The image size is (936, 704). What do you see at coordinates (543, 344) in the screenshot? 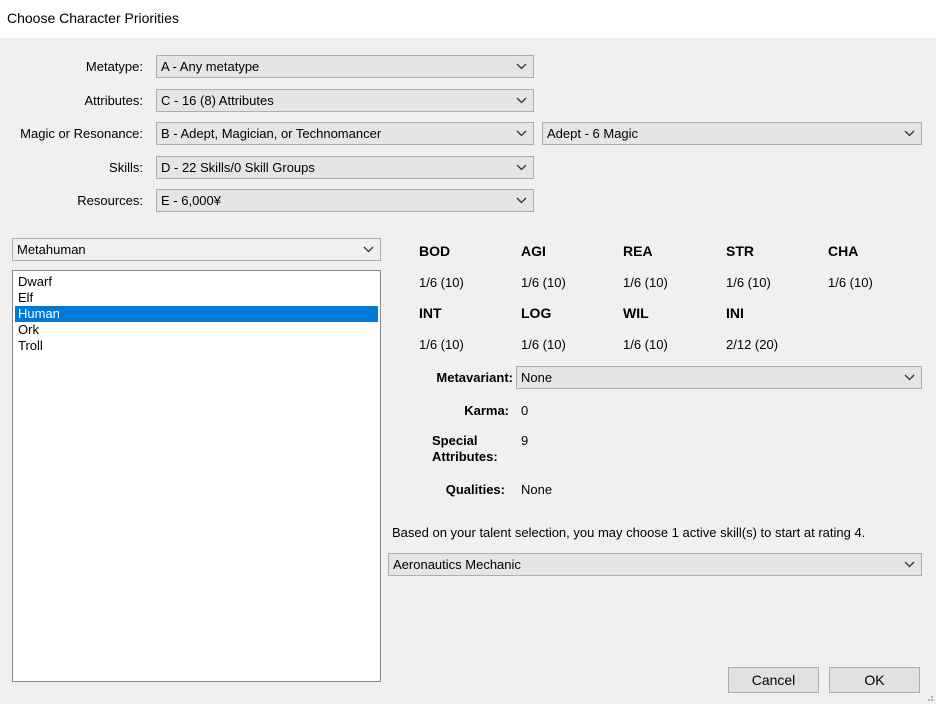
I see `attr-log-value: 1/6 (10)` at bounding box center [543, 344].